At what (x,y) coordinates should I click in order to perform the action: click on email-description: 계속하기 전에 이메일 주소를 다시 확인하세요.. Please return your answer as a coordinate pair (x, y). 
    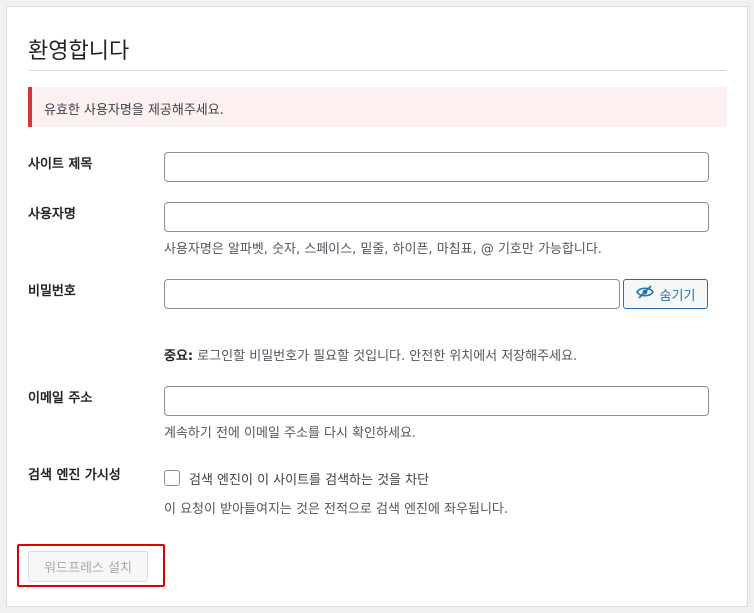
    Looking at the image, I should click on (290, 433).